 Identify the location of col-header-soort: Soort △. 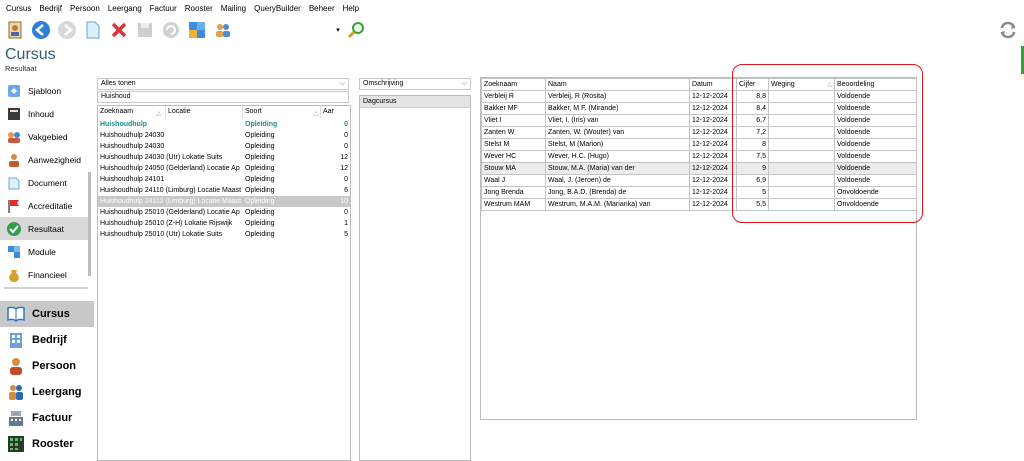
(282, 112).